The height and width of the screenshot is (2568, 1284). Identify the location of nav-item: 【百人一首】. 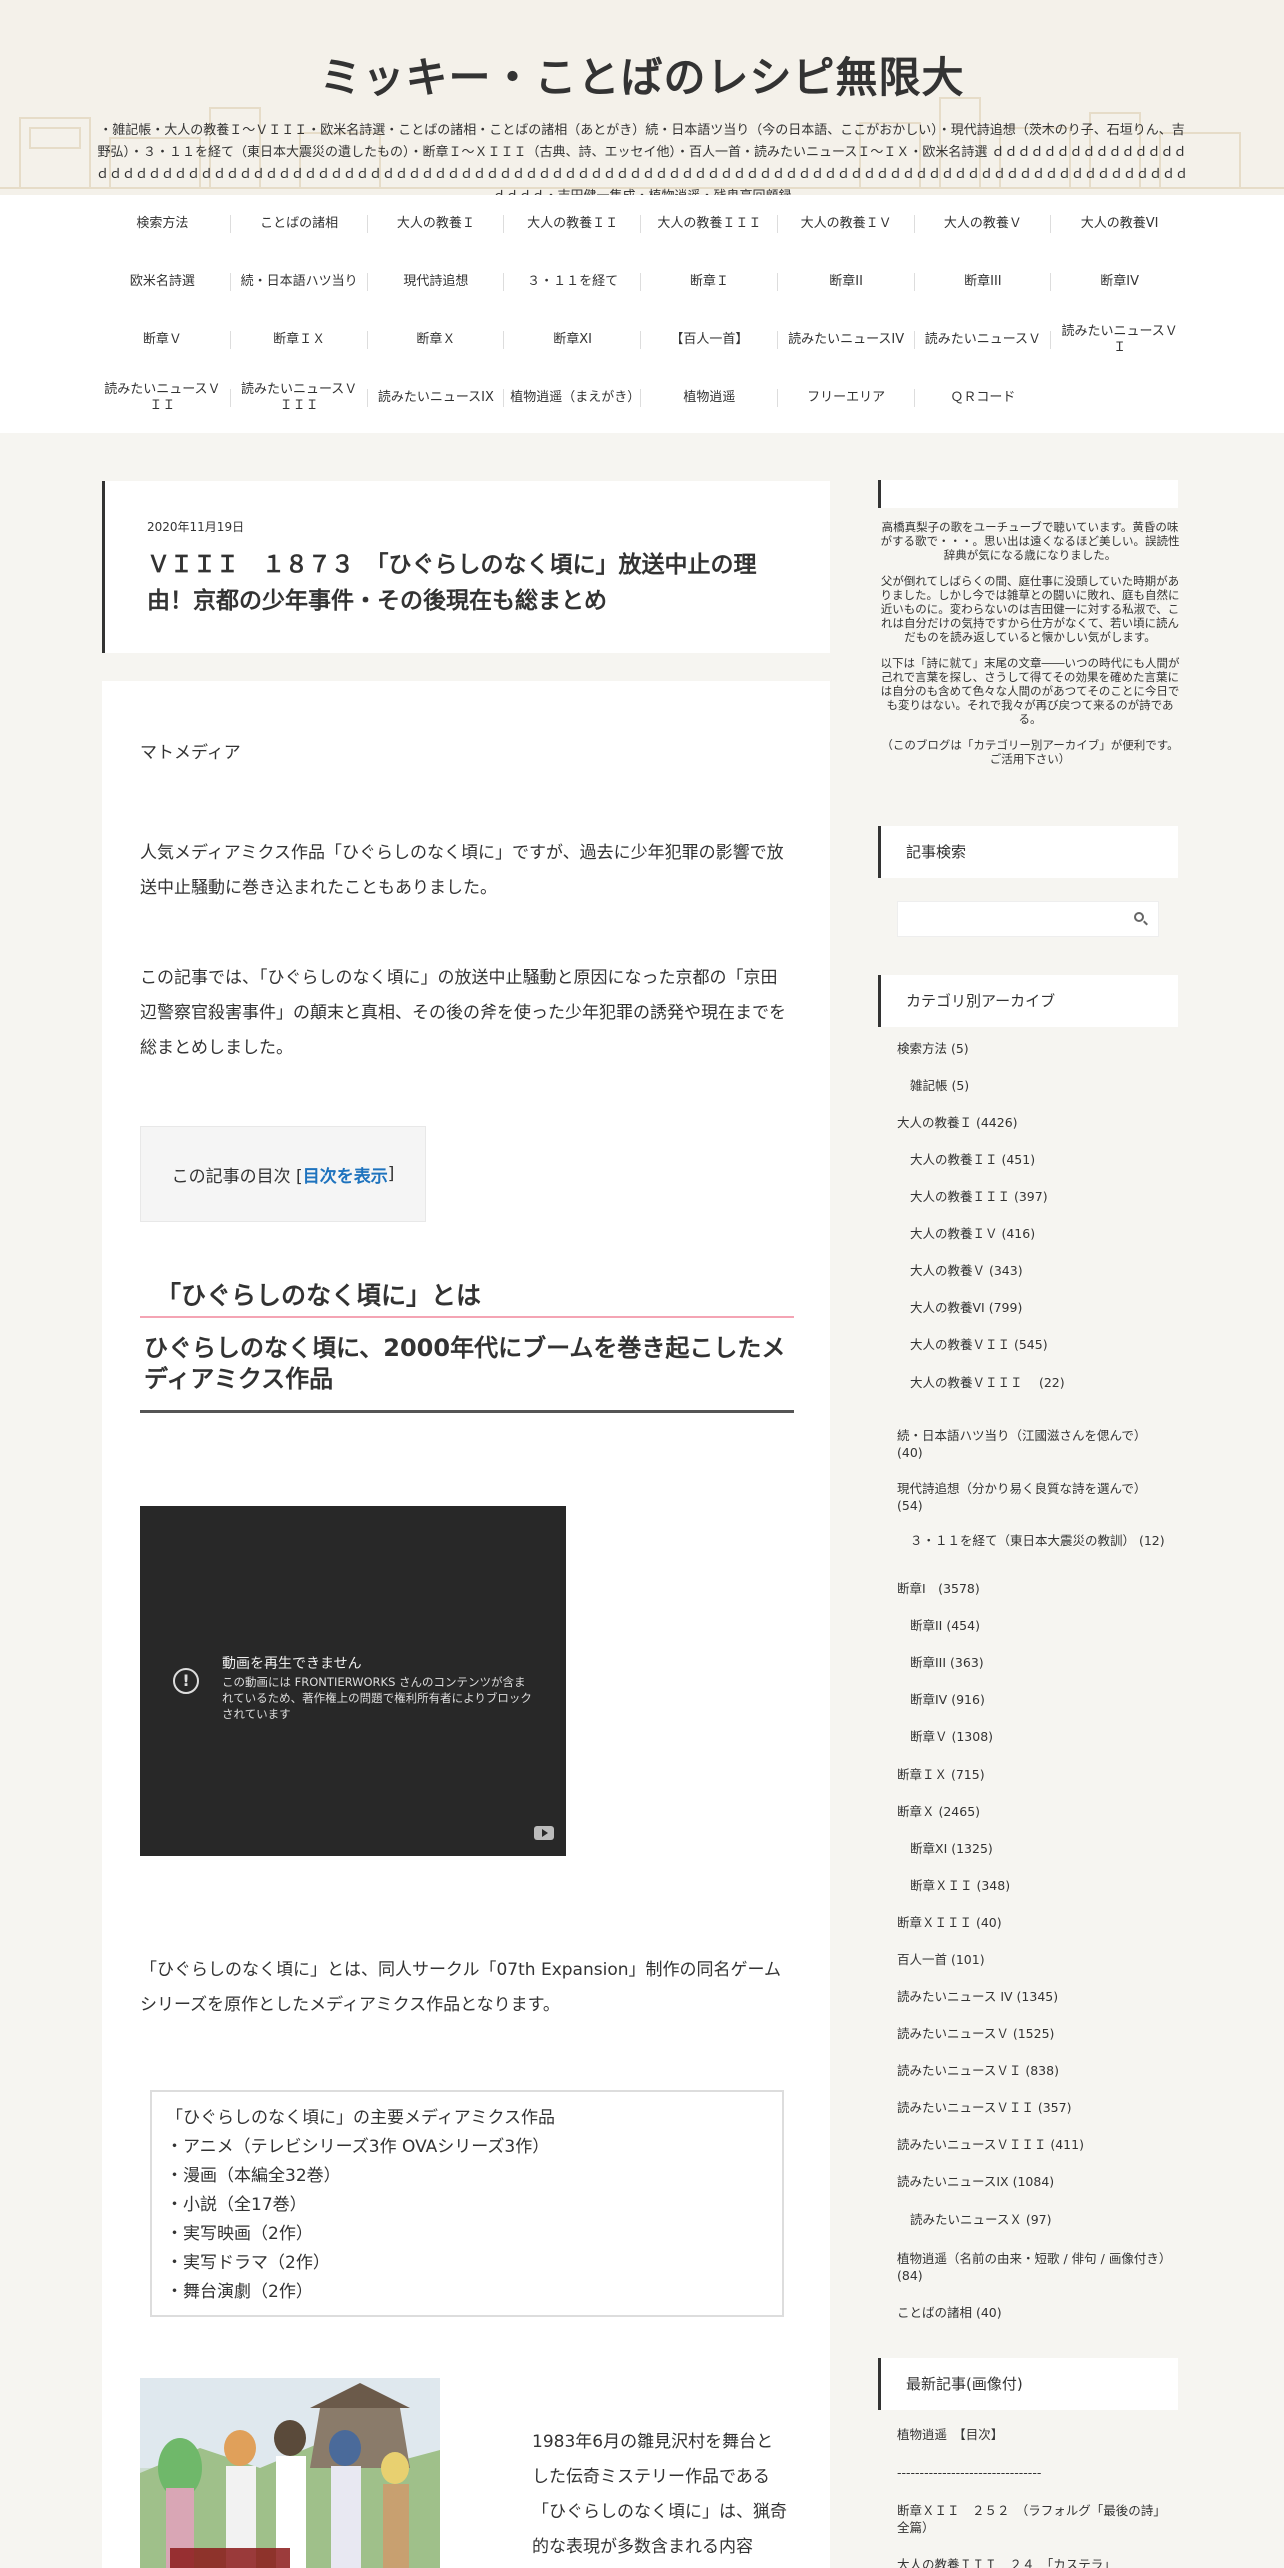
(709, 340).